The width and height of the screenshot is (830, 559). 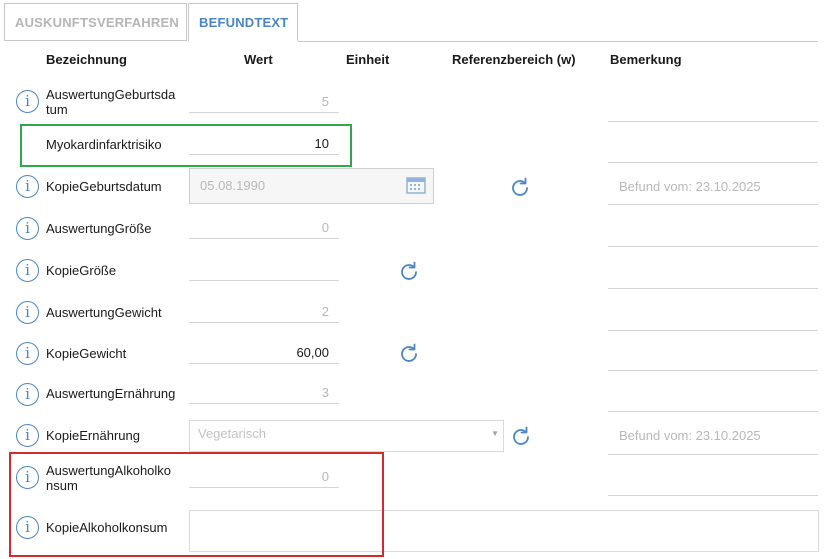 What do you see at coordinates (264, 228) in the screenshot?
I see `value-field-auswertung-groesse: 0` at bounding box center [264, 228].